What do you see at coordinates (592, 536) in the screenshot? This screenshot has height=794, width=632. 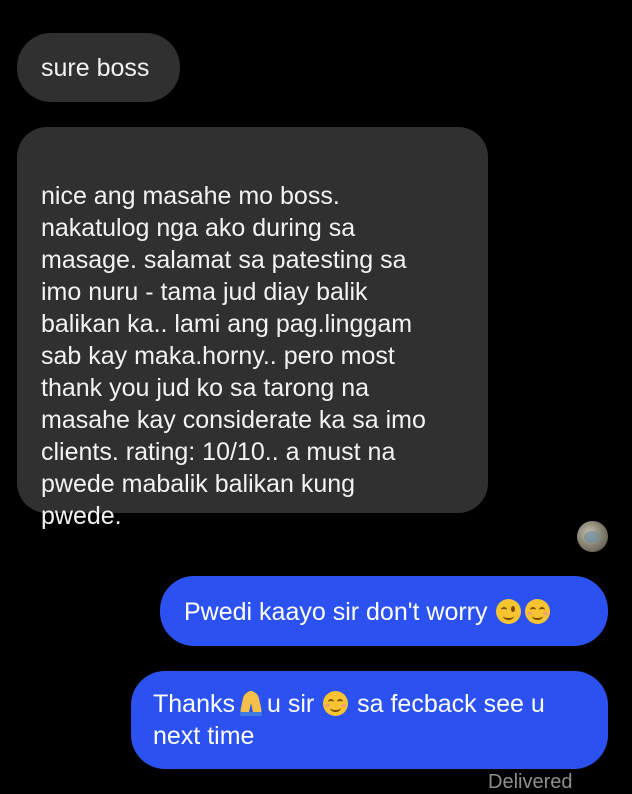 I see `contact-avatar` at bounding box center [592, 536].